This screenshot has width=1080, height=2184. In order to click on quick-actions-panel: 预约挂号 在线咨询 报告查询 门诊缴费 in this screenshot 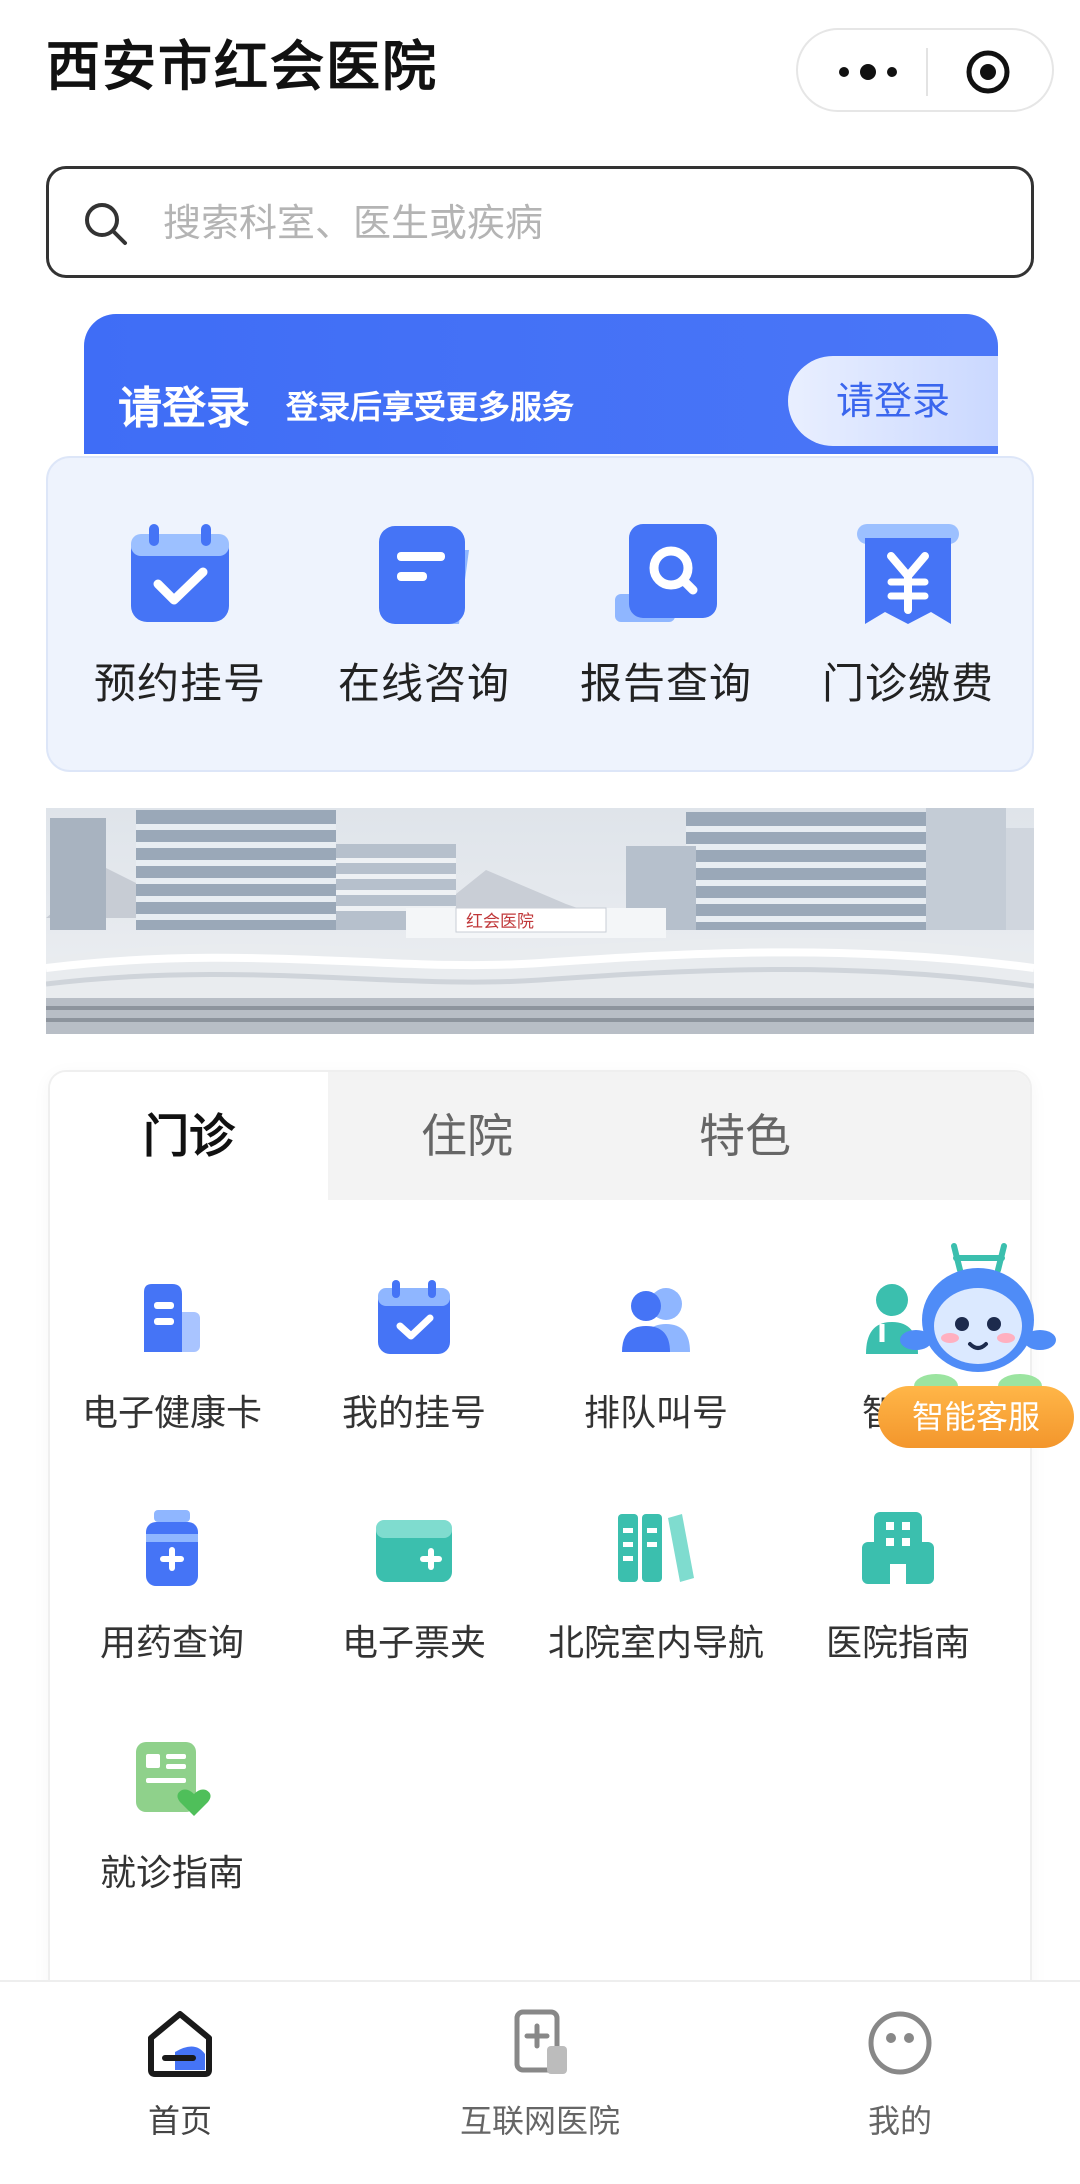, I will do `click(540, 614)`.